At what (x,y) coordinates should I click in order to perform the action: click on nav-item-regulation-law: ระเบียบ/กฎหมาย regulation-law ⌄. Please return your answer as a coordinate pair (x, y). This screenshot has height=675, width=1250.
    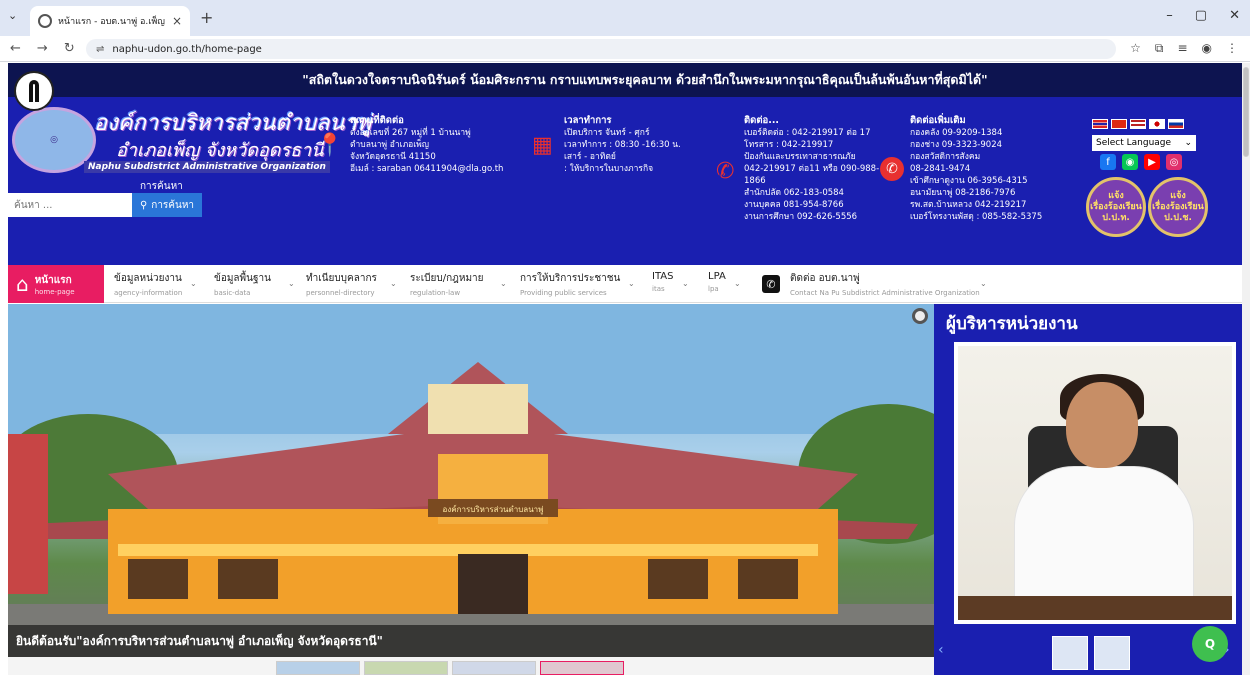
    Looking at the image, I should click on (458, 284).